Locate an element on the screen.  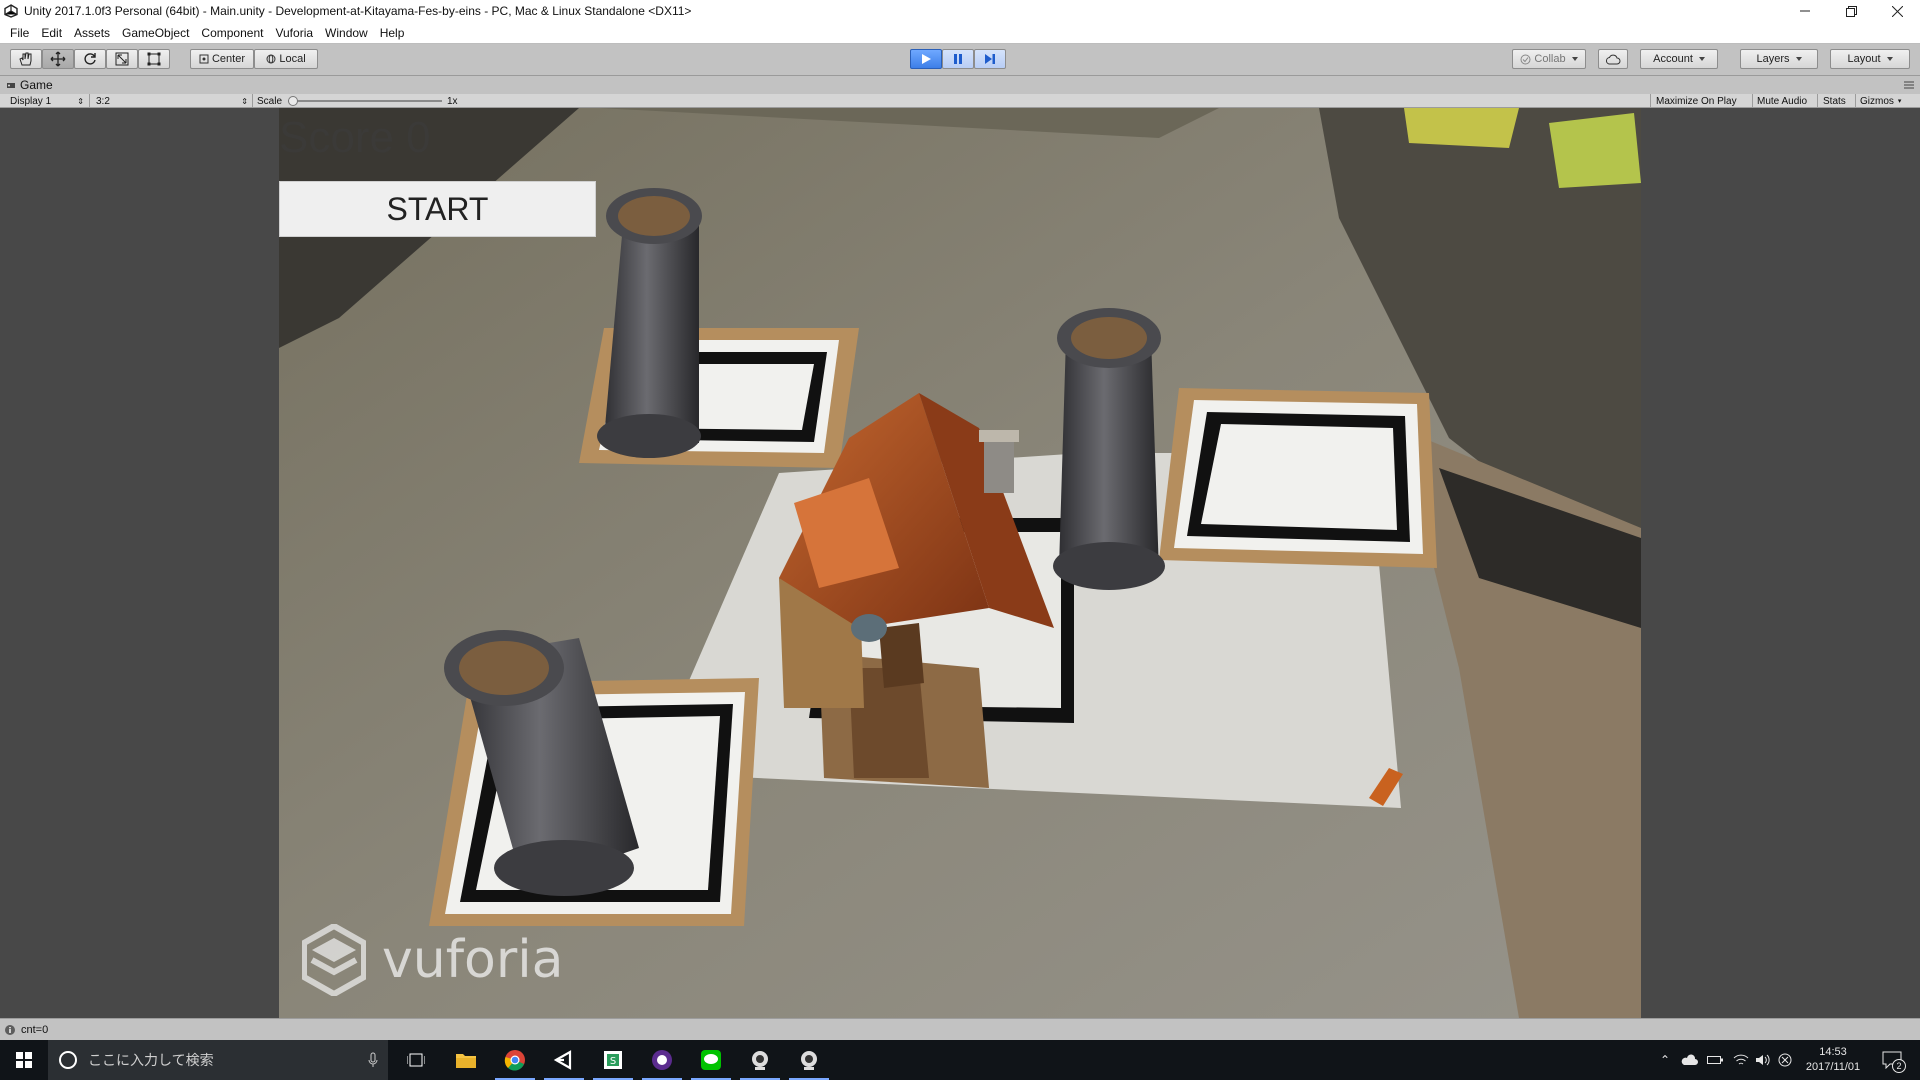
clock: 14:53 2017/11/01 is located at coordinates (1833, 1060).